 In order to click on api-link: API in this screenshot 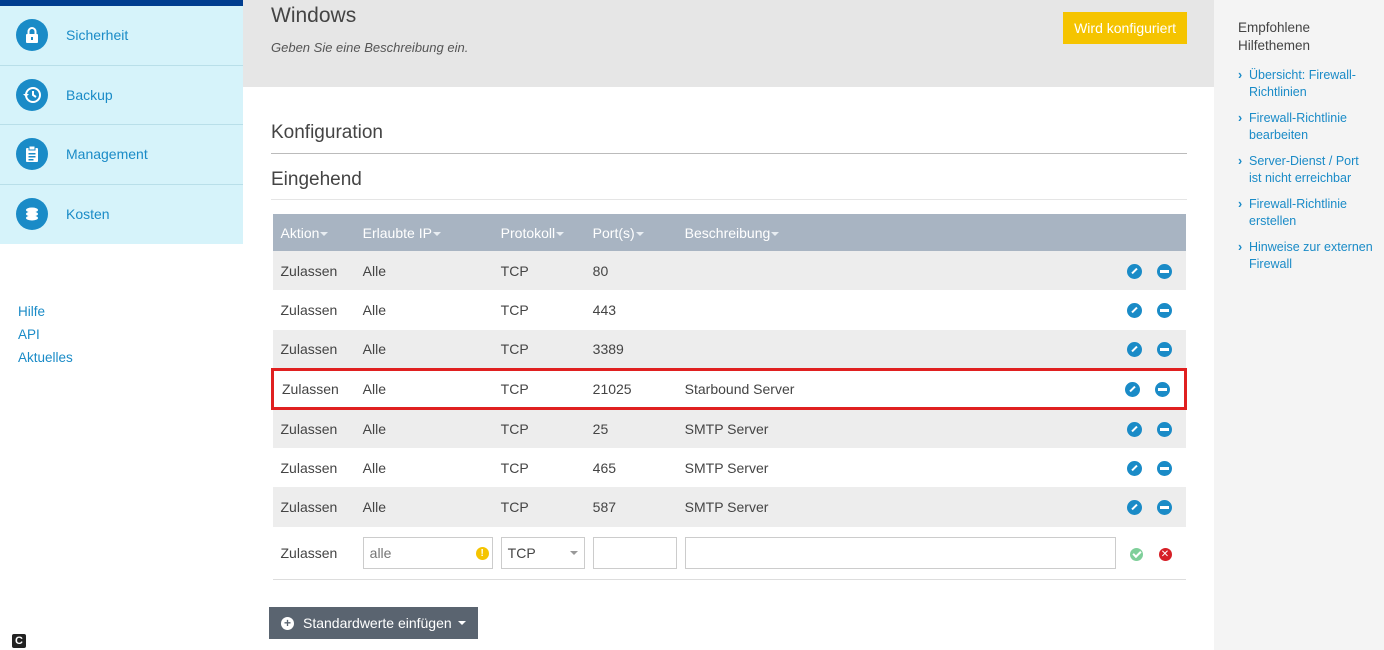, I will do `click(45, 334)`.